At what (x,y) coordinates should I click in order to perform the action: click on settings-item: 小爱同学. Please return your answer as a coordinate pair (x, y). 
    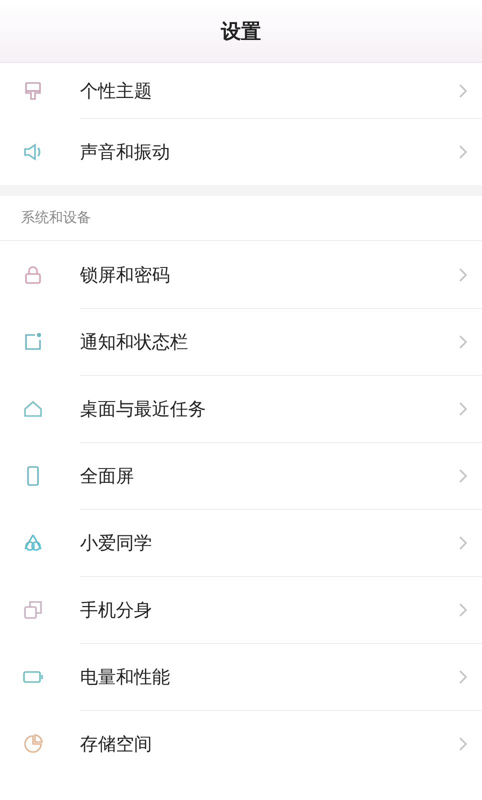
    Looking at the image, I should click on (241, 542).